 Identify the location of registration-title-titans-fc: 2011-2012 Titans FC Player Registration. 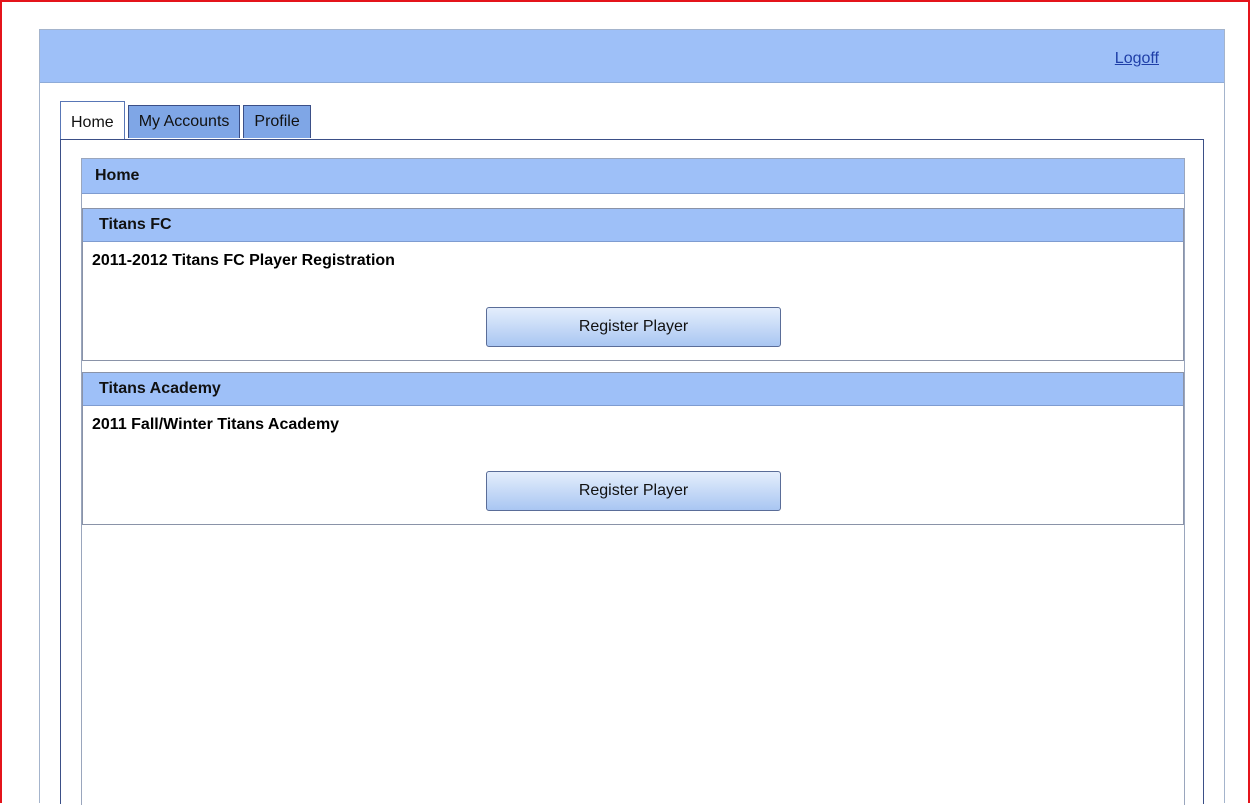
(243, 260).